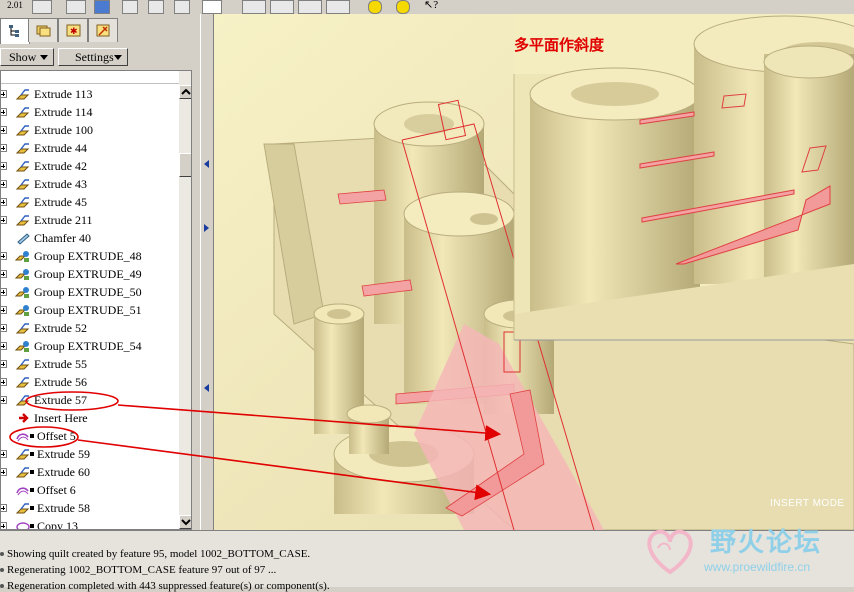 This screenshot has height=592, width=854. I want to click on tree-scrollbar, so click(185, 300).